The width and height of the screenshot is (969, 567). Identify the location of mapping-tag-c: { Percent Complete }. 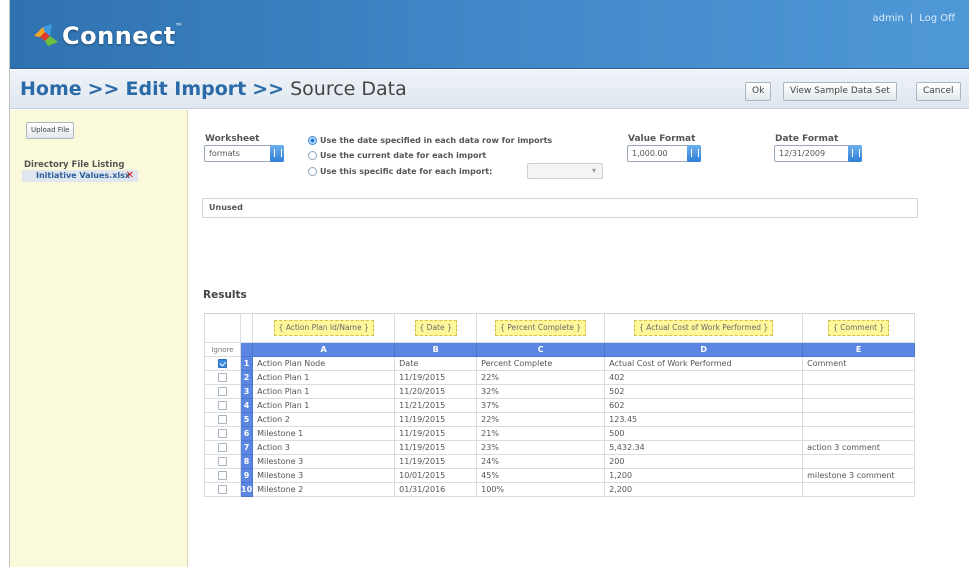
(541, 328).